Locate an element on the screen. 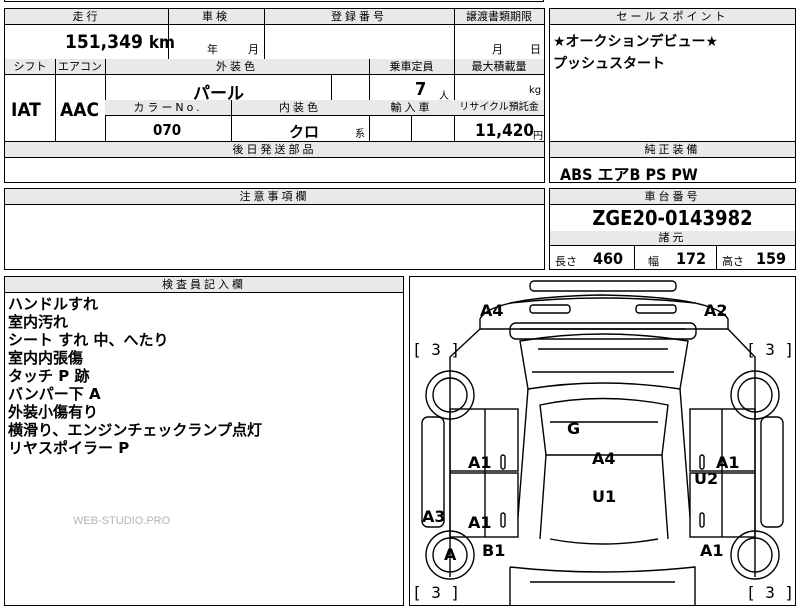 The height and width of the screenshot is (606, 800). equipment-header: 純正装備 is located at coordinates (672, 150).